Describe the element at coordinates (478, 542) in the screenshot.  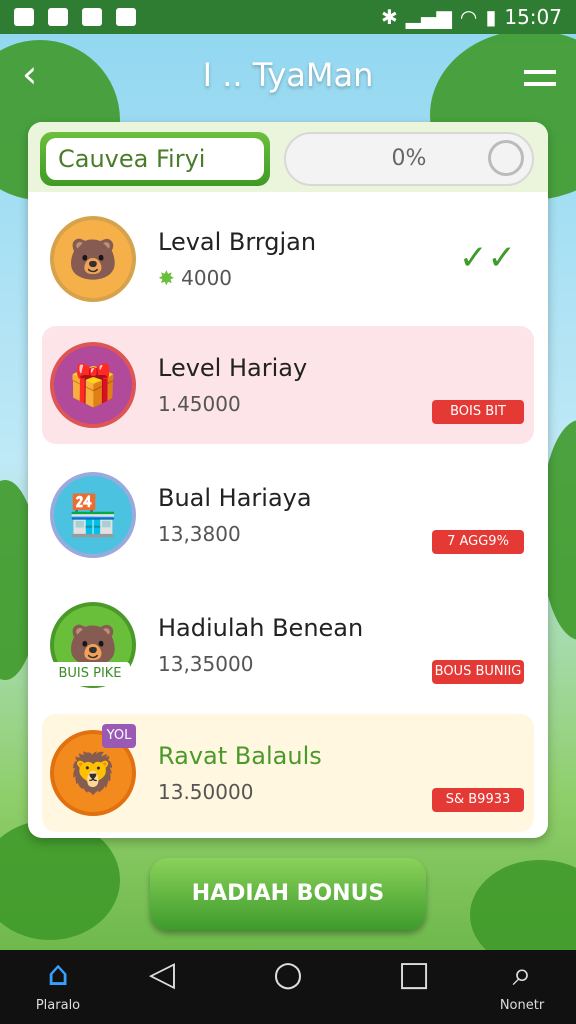
I see `action-badge: 7 AGG9%` at that location.